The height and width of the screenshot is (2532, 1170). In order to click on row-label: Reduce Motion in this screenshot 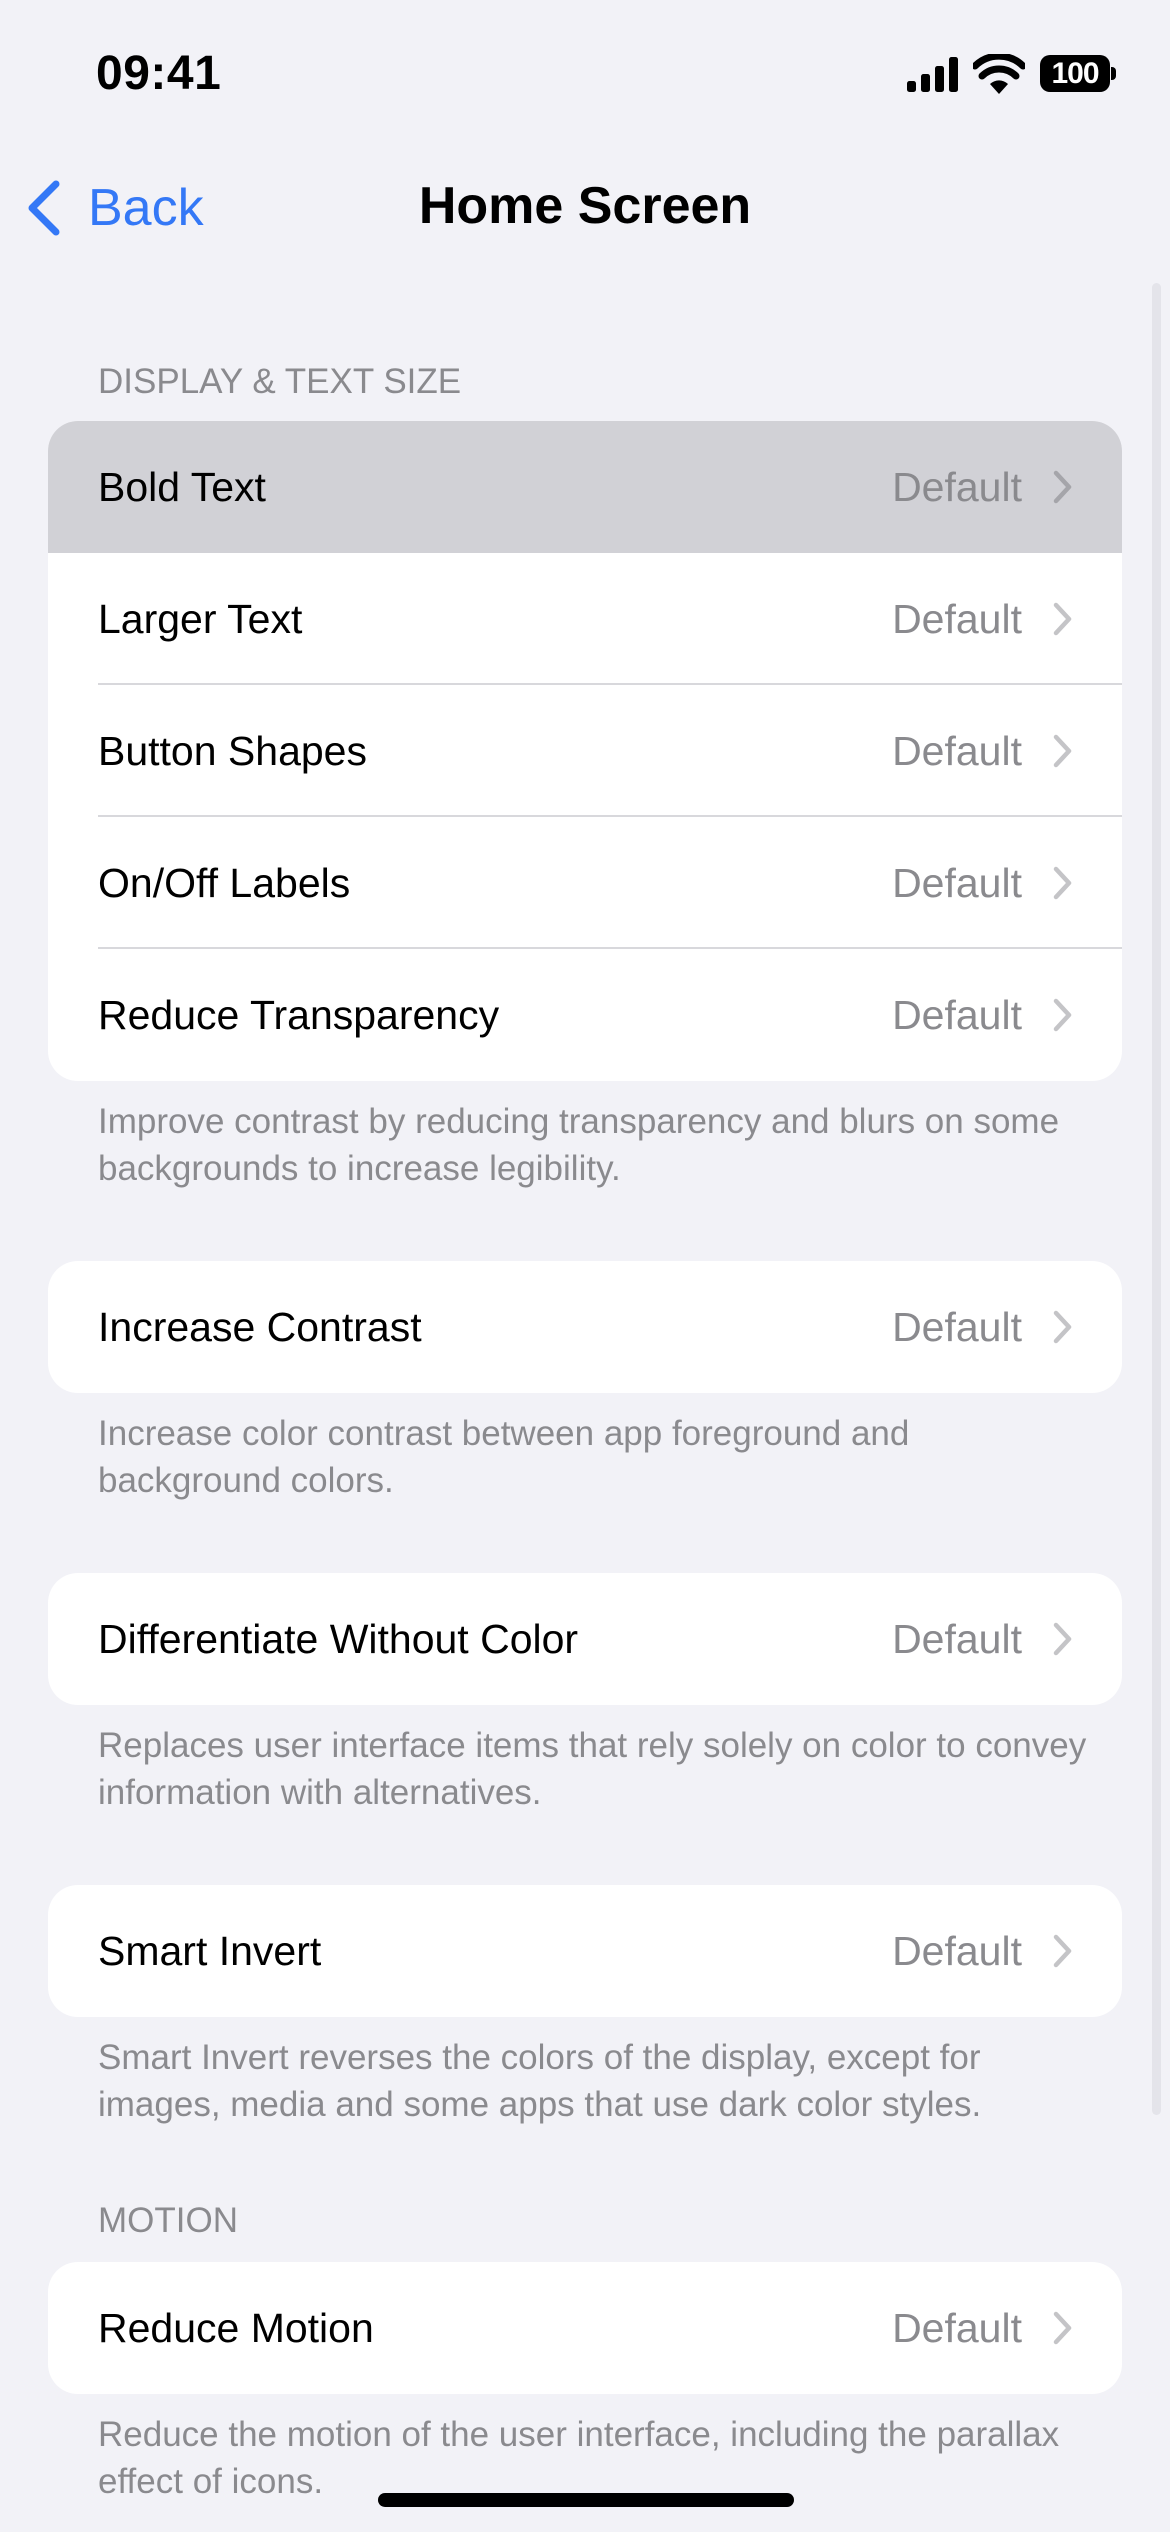, I will do `click(236, 2328)`.